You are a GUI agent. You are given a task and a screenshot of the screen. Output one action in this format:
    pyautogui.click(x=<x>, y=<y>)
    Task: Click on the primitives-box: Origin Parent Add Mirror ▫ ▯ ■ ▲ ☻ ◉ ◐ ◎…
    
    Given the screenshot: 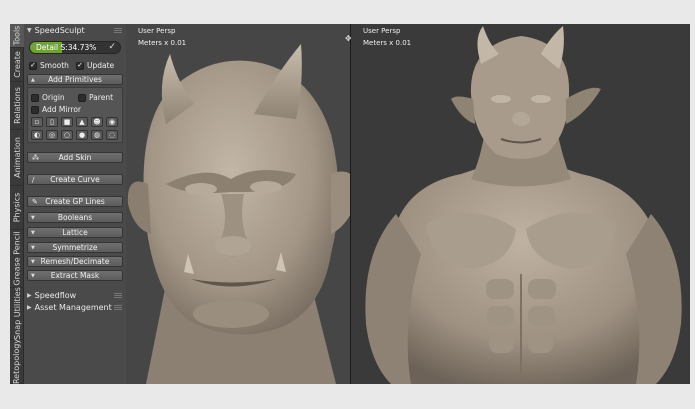 What is the action you would take?
    pyautogui.click(x=75, y=115)
    